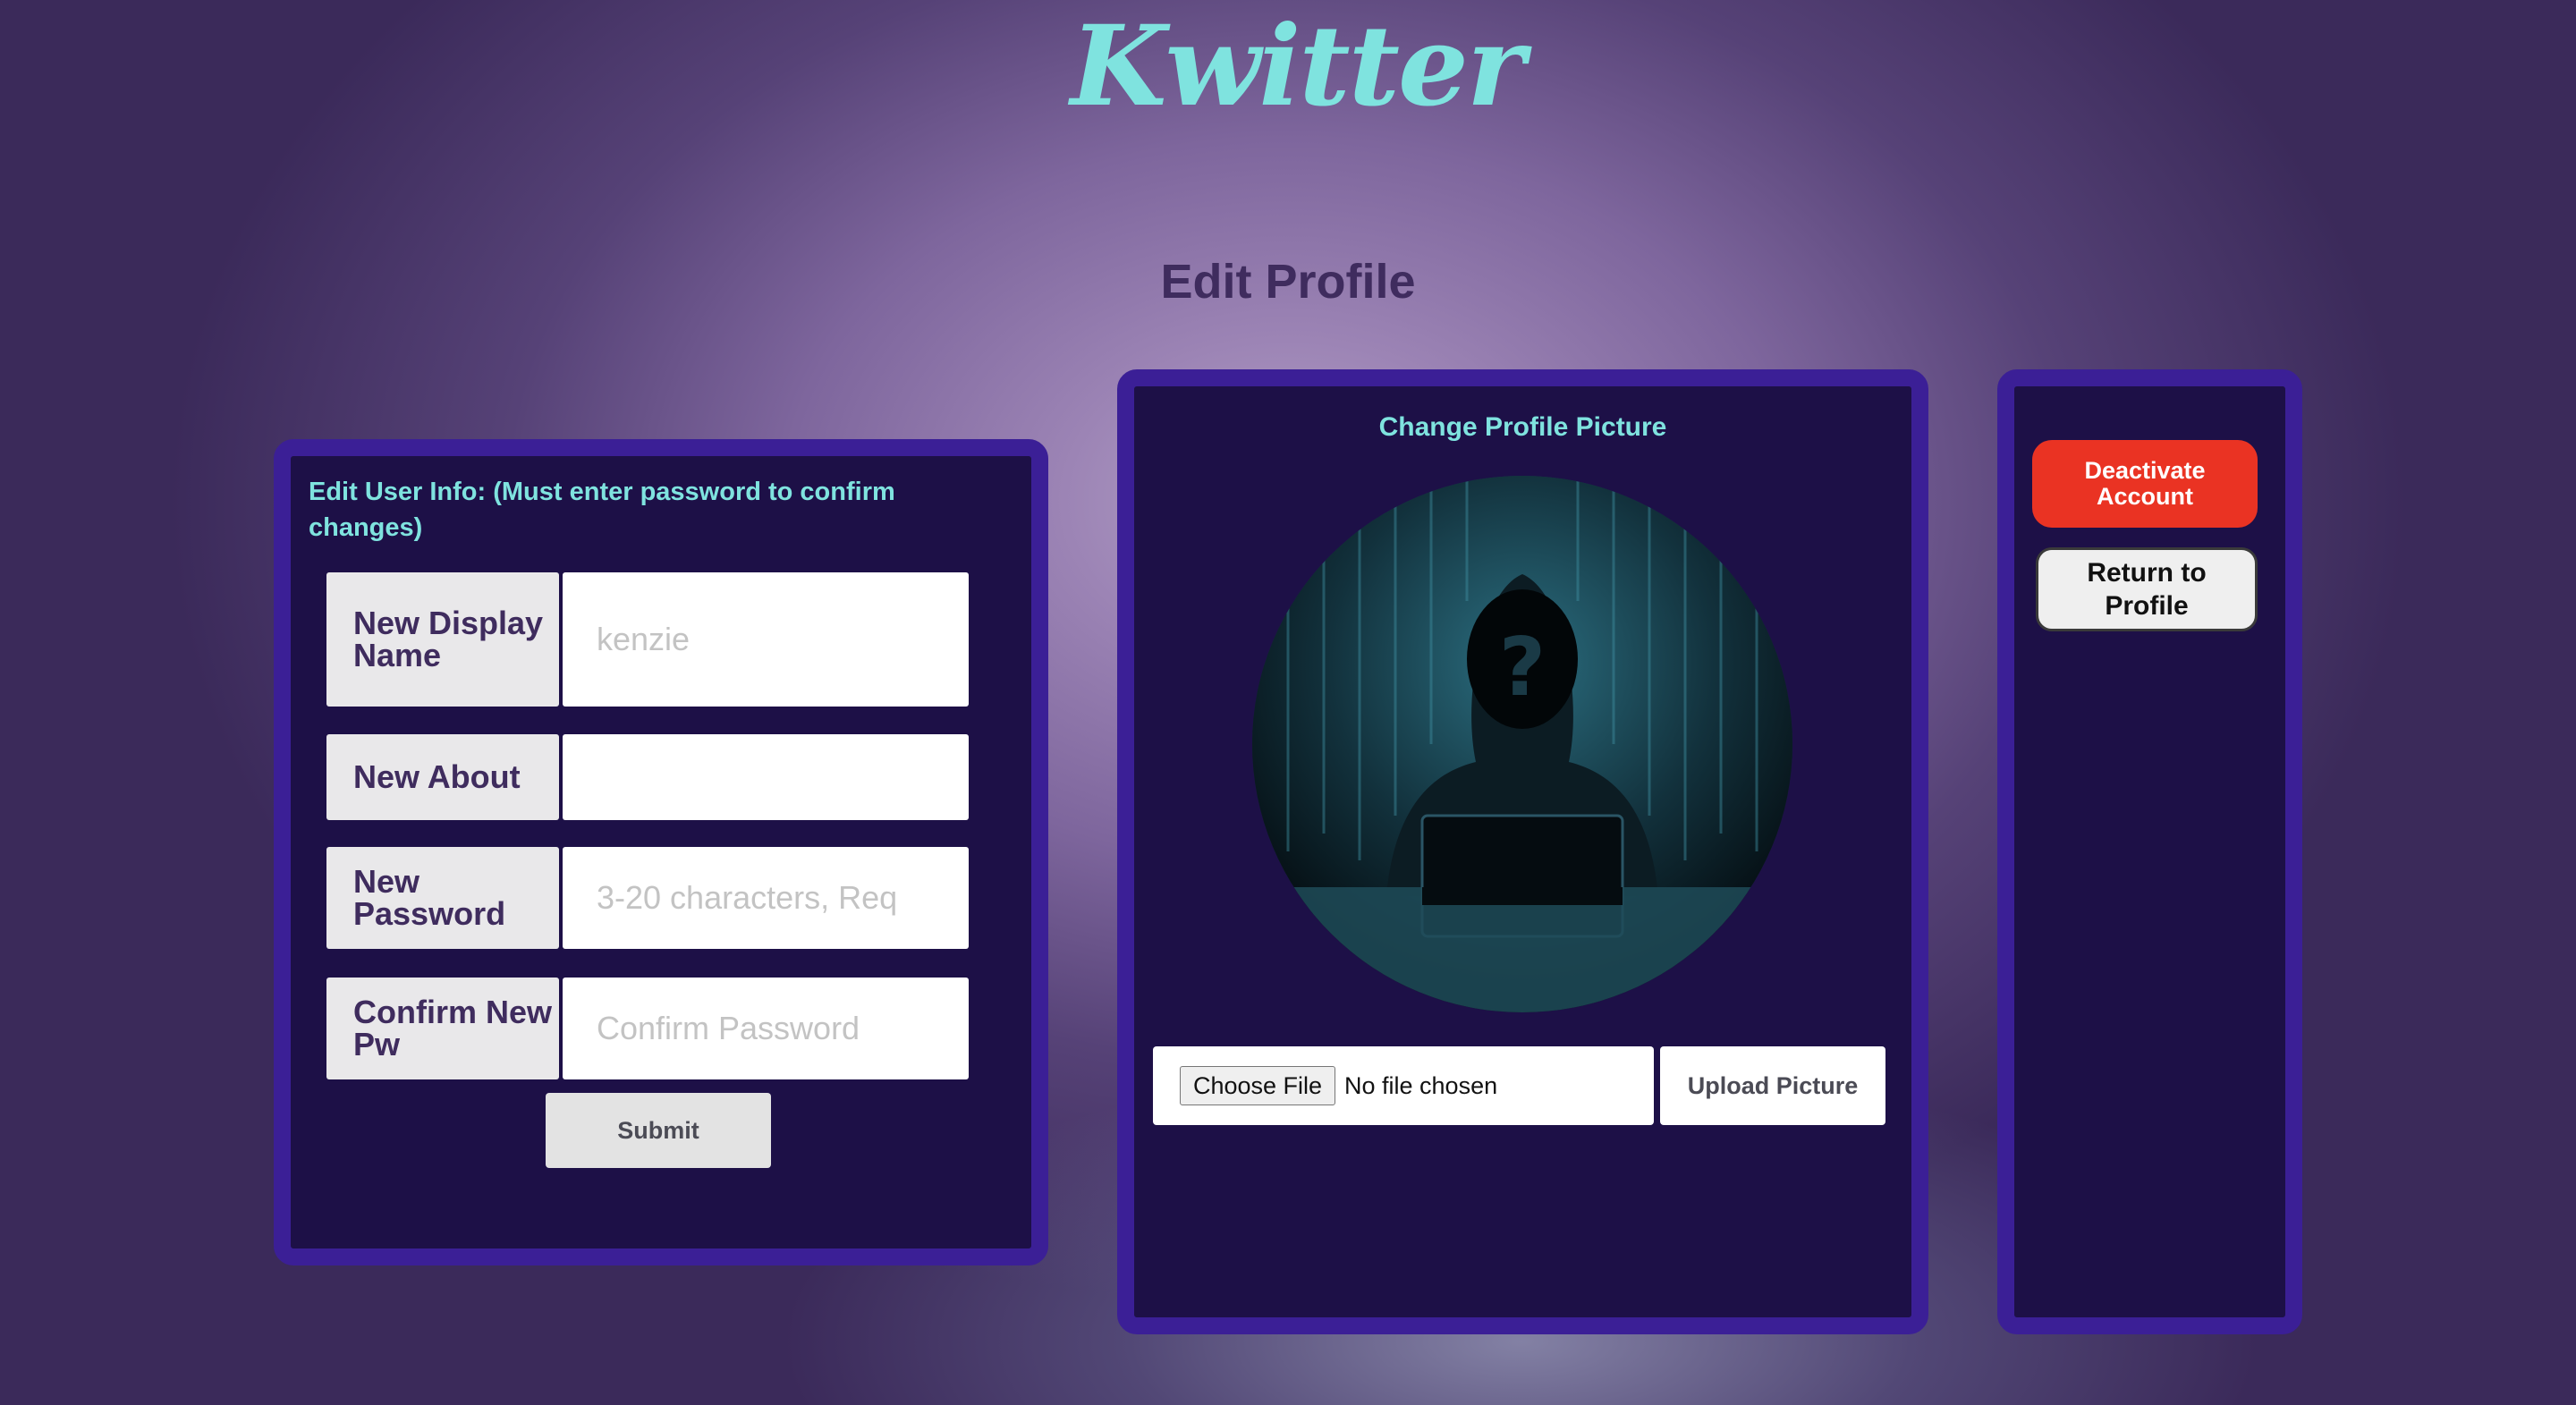  I want to click on account-actions-panel: Deactivate Account Return to Profile, so click(2149, 852).